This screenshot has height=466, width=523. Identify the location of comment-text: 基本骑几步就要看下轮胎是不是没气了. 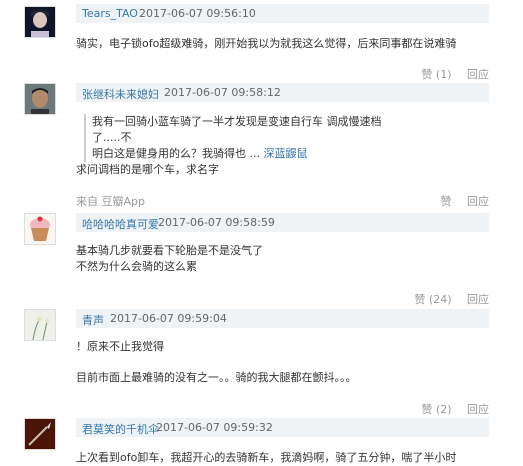
(169, 250).